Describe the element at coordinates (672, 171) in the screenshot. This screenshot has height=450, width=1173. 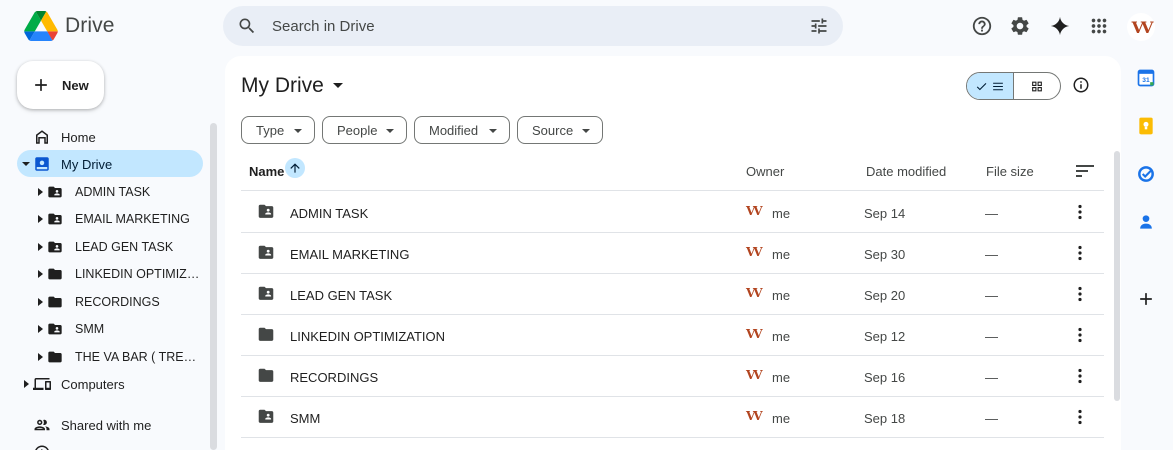
I see `table-header: Name Owner Date modified File size` at that location.